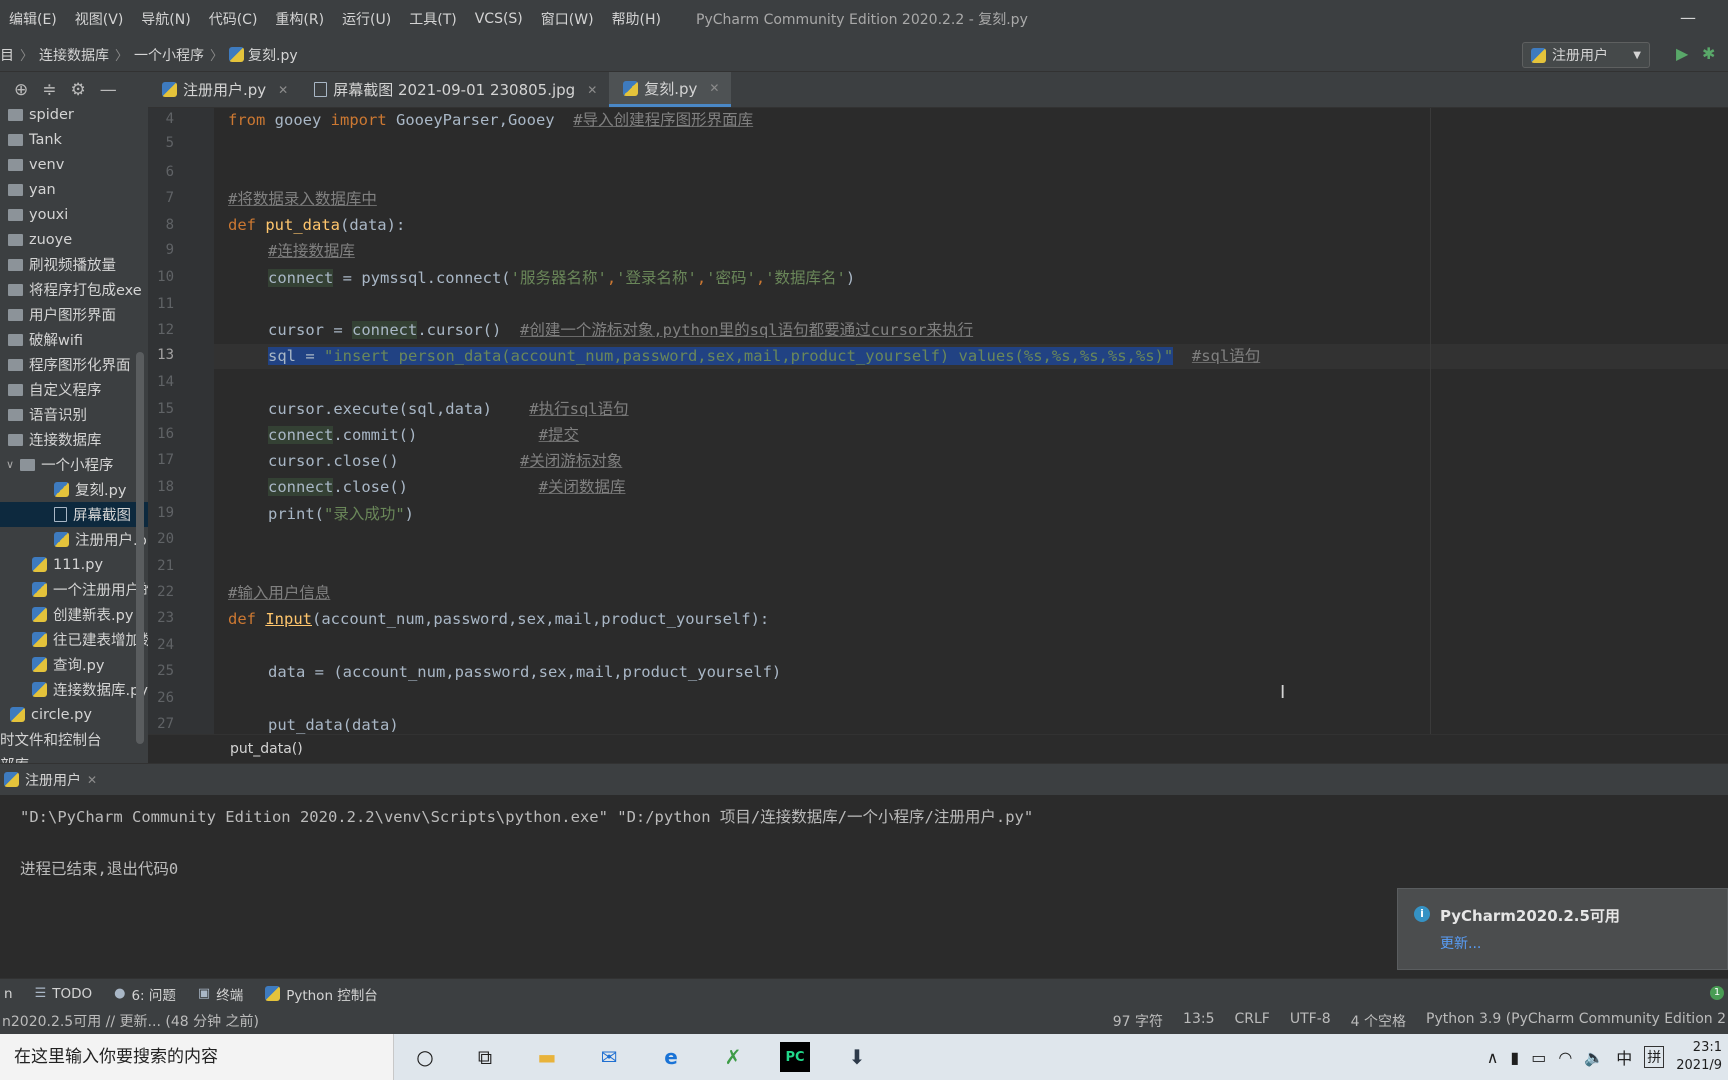 This screenshot has height=1080, width=1728. I want to click on ime-pinyin: 拼, so click(1654, 1057).